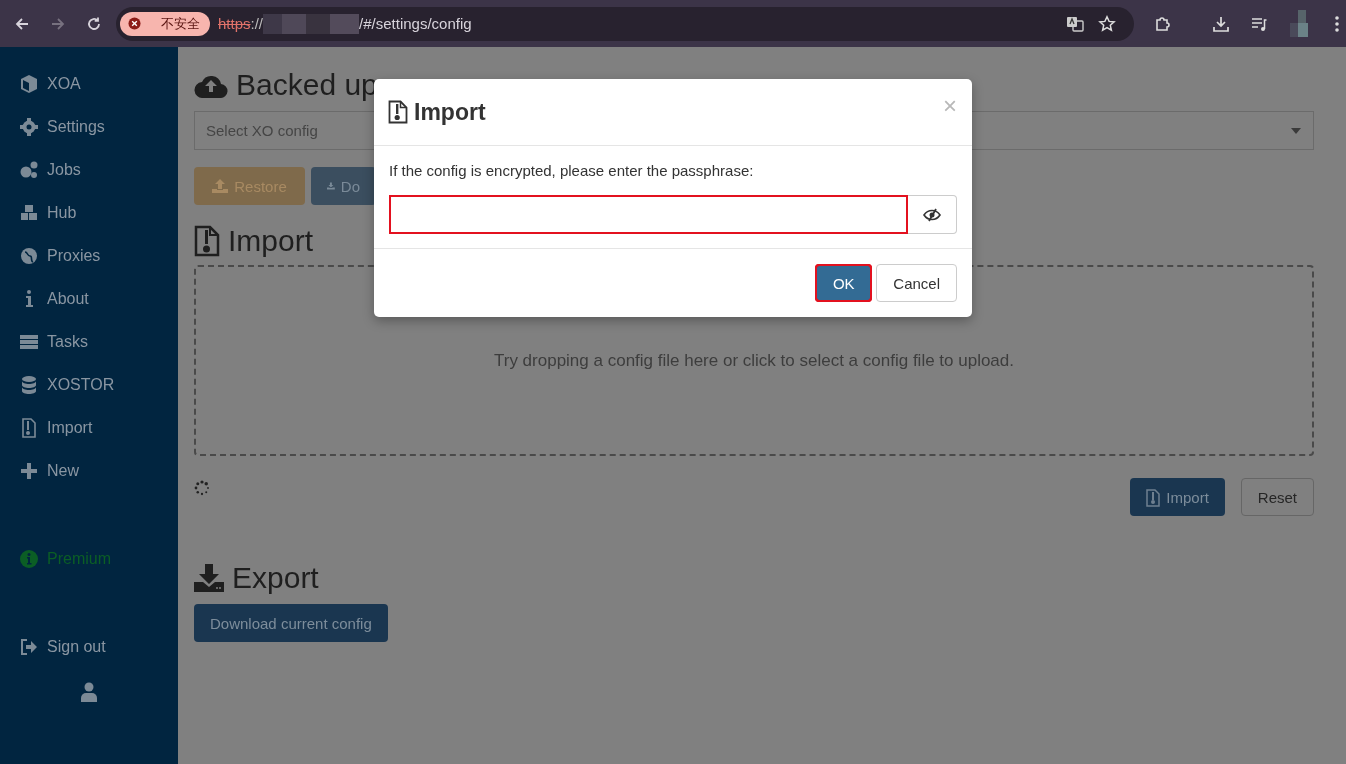 This screenshot has width=1346, height=764. Describe the element at coordinates (291, 623) in the screenshot. I see `download-config-button: Download current config` at that location.